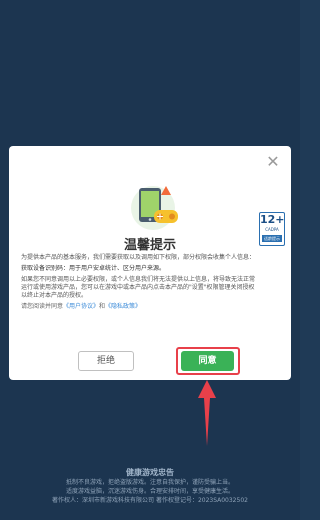 The width and height of the screenshot is (320, 520). I want to click on agree-button-highlight: 同意, so click(208, 361).